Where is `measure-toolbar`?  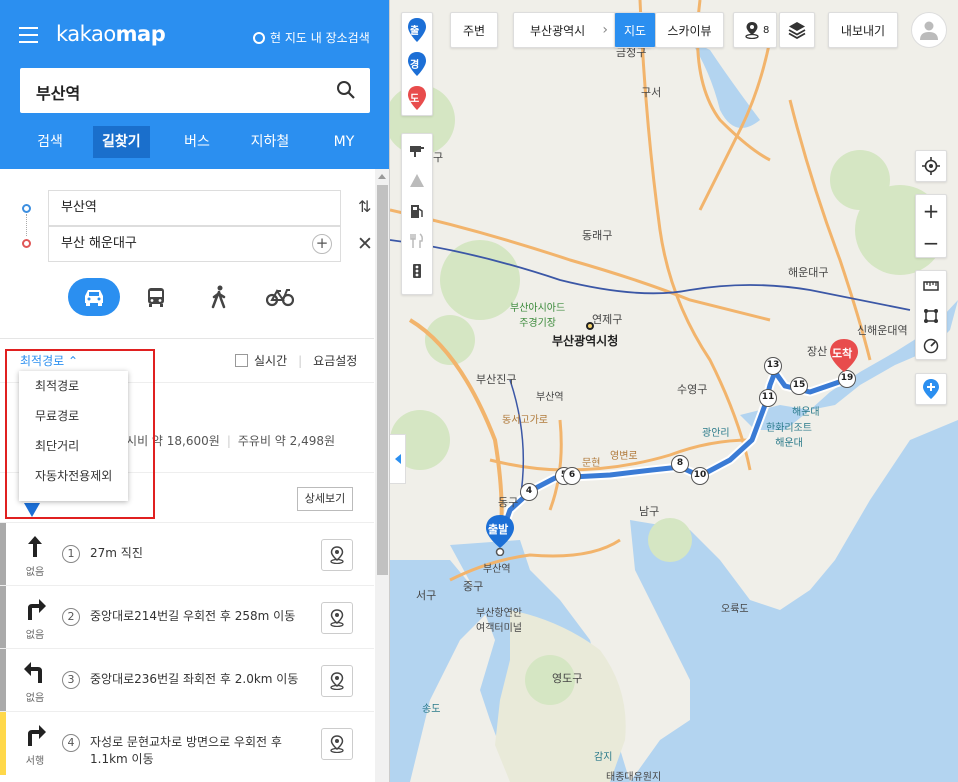 measure-toolbar is located at coordinates (931, 315).